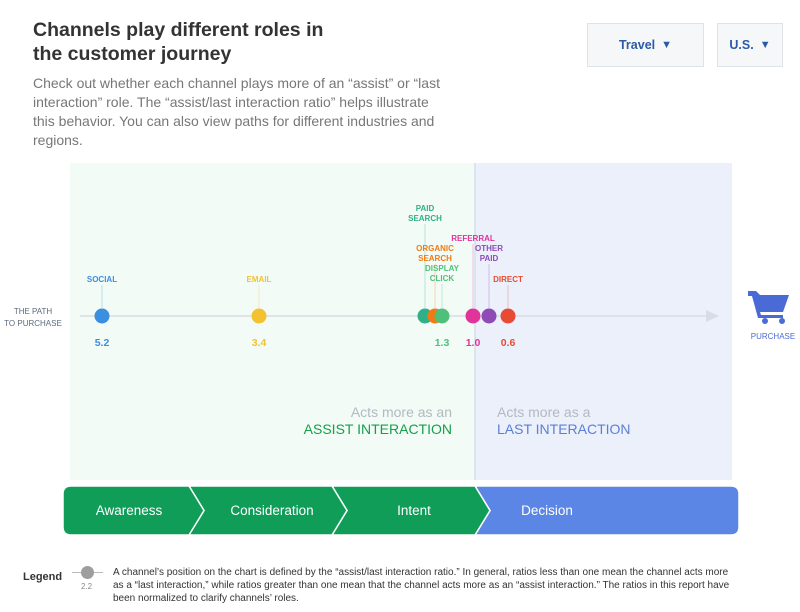 This screenshot has width=800, height=612. Describe the element at coordinates (87, 572) in the screenshot. I see `legend-sample-dot` at that location.